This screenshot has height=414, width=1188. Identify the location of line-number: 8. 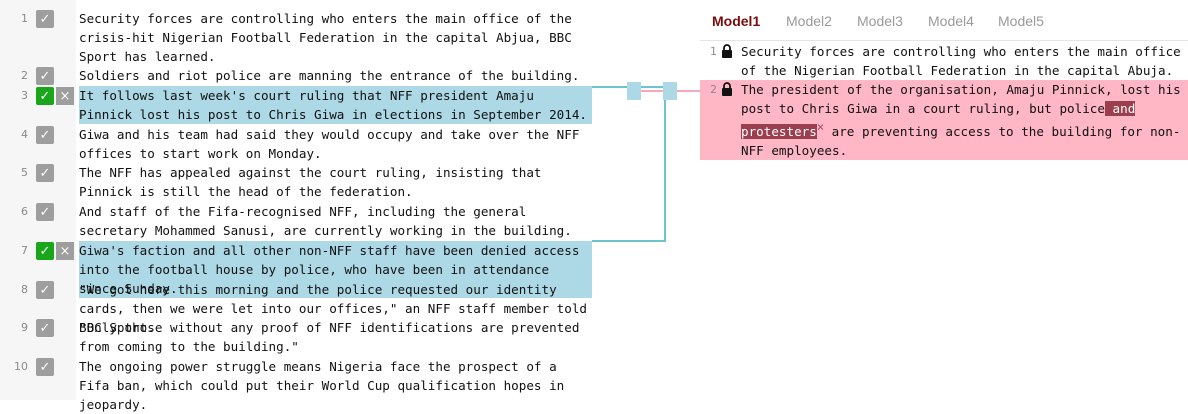
(24, 289).